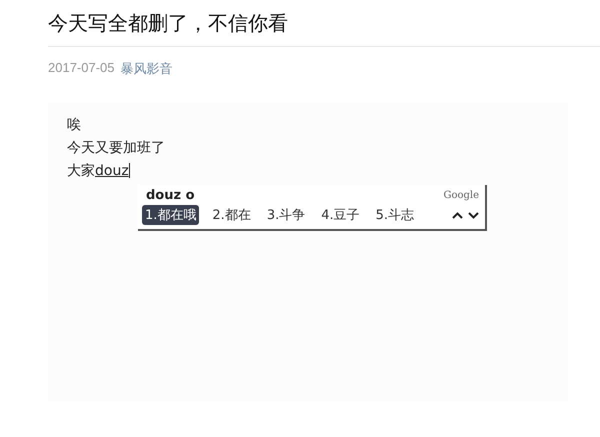 The image size is (600, 437). I want to click on publish-date: 2017-07-05, so click(81, 68).